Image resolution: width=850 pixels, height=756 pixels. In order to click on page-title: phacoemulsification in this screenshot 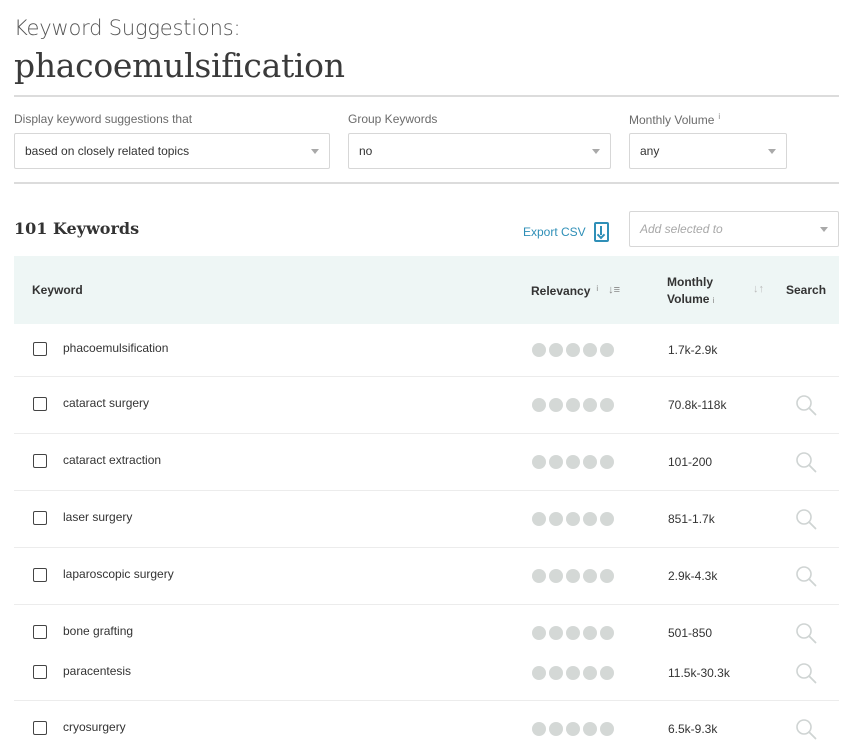, I will do `click(179, 65)`.